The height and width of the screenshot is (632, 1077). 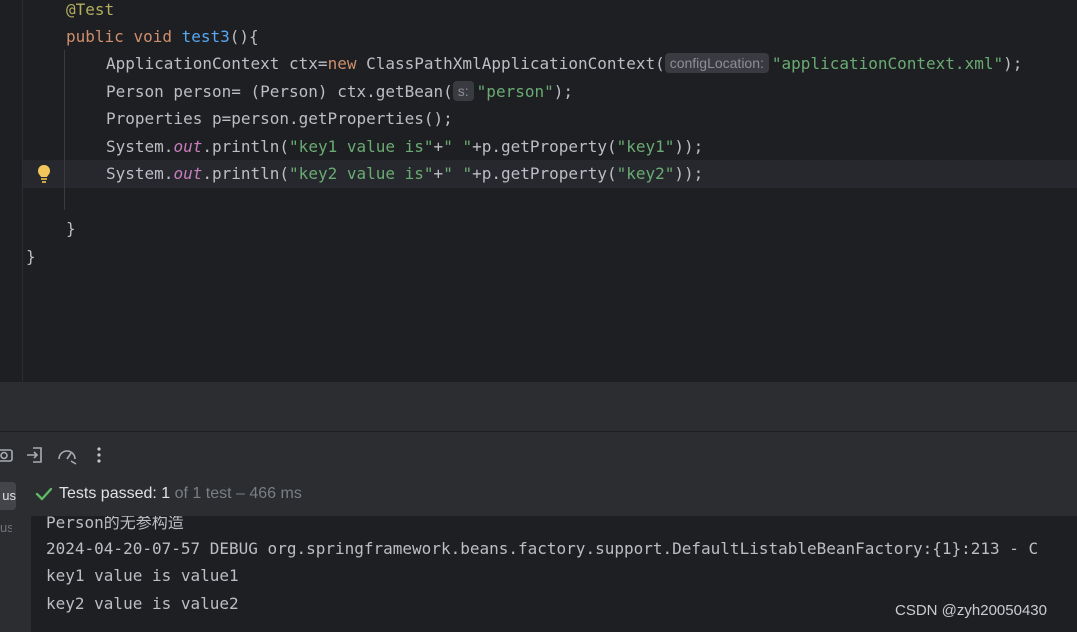 What do you see at coordinates (279, 118) in the screenshot?
I see `code-line-properties: Properties p=person.getProperties();` at bounding box center [279, 118].